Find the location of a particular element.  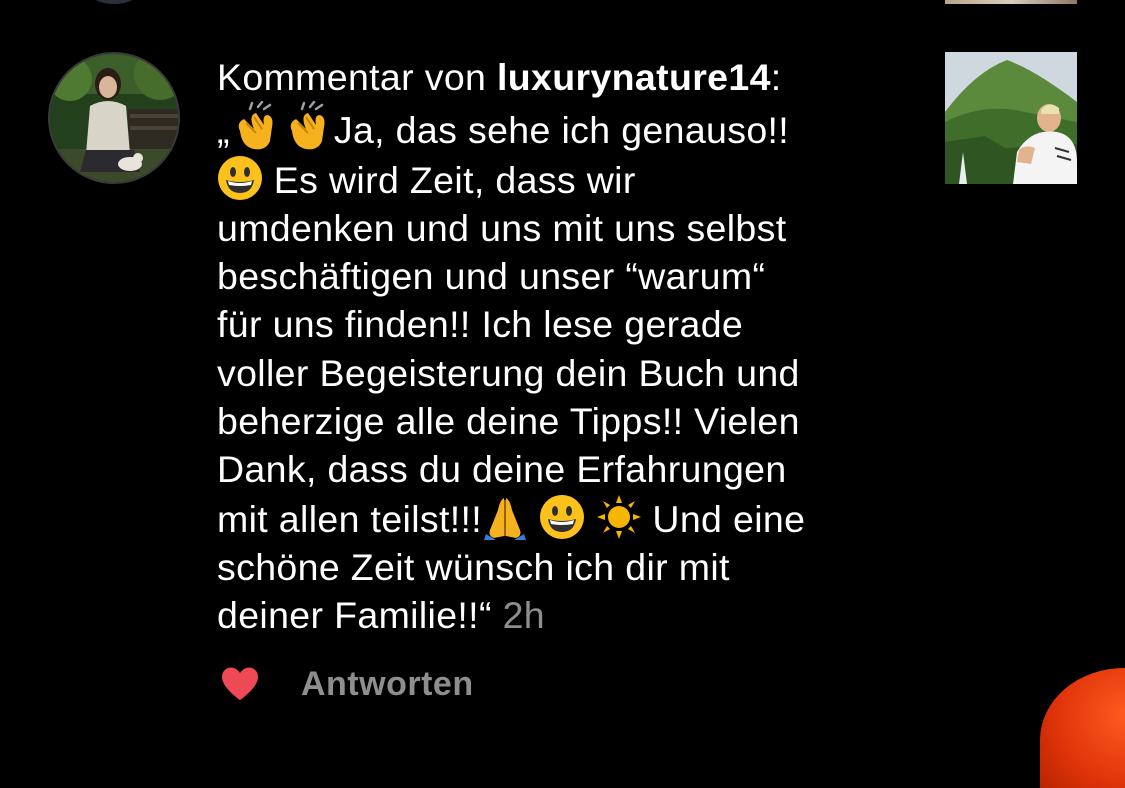

comment-line-10: mit allen teilst!!! Und eine is located at coordinates (562, 518).